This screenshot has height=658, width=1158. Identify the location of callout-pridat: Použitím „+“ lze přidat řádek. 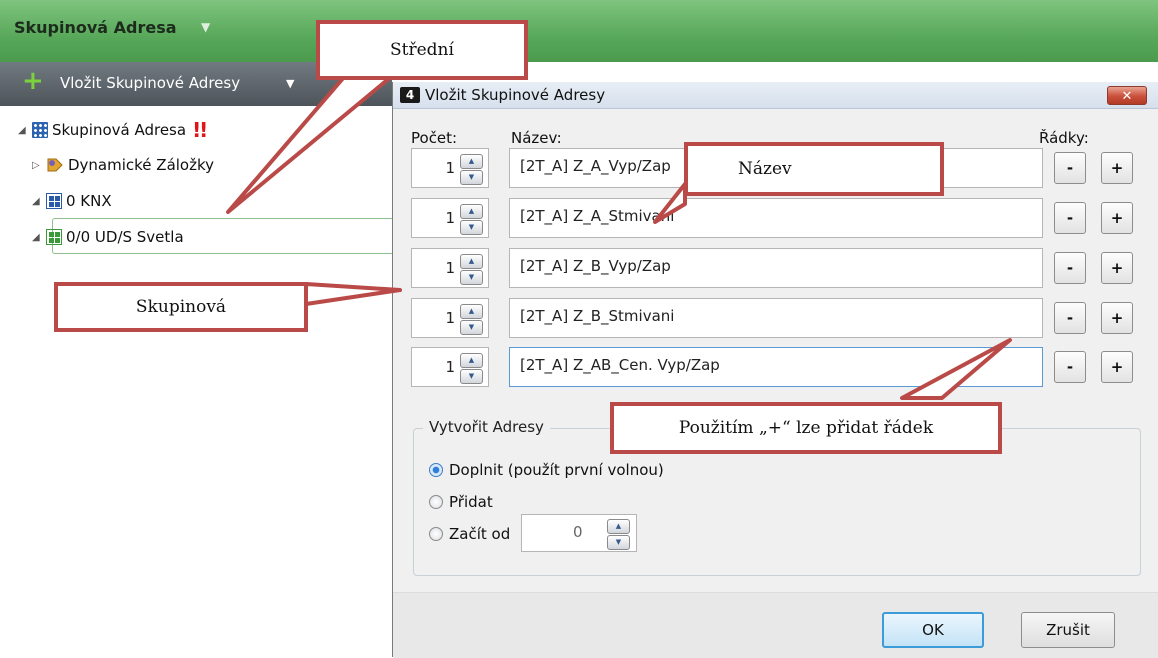
(806, 428).